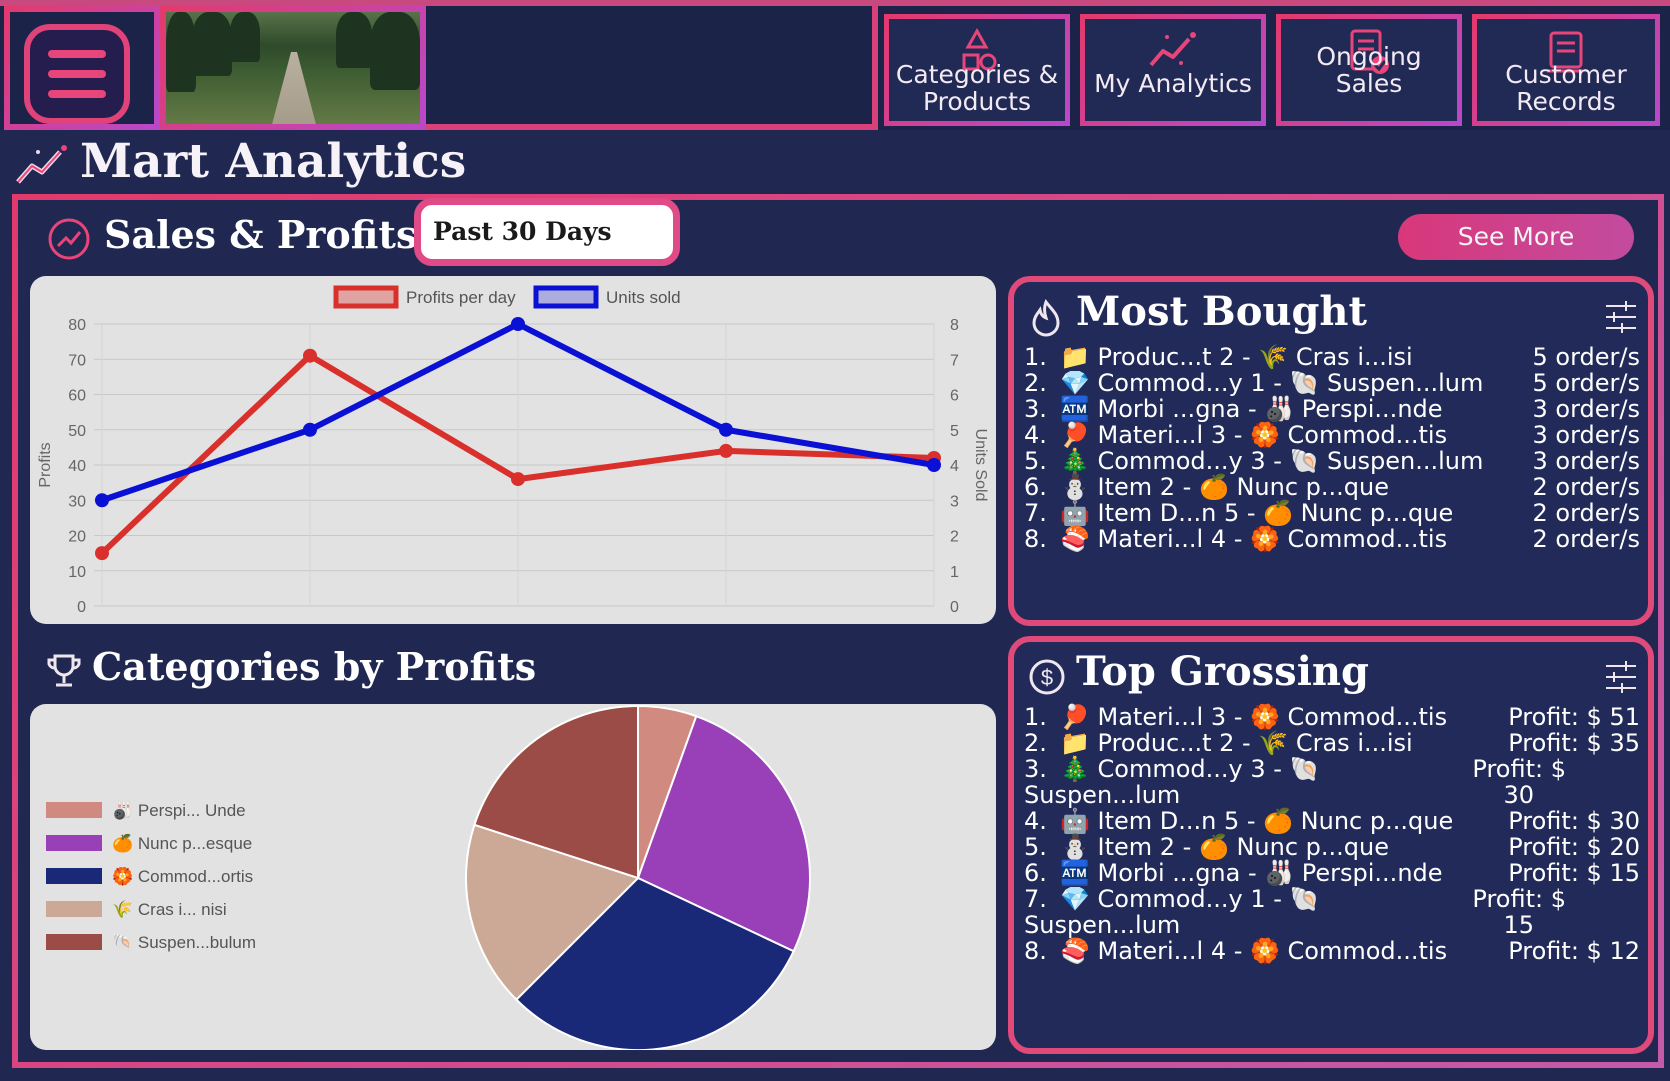  I want to click on tab-categories-products: Categories & Products, so click(977, 70).